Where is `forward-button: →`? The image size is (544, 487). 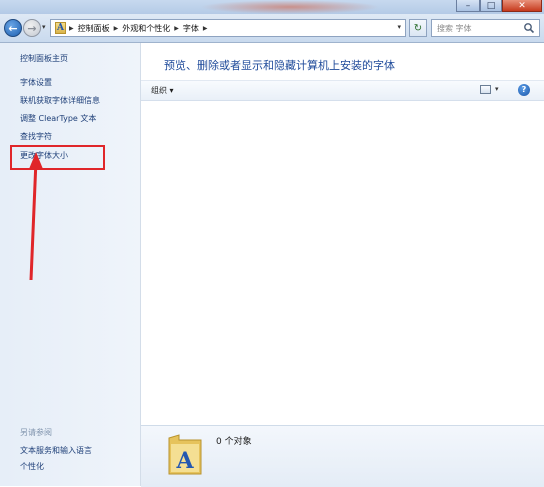
forward-button: → is located at coordinates (32, 28).